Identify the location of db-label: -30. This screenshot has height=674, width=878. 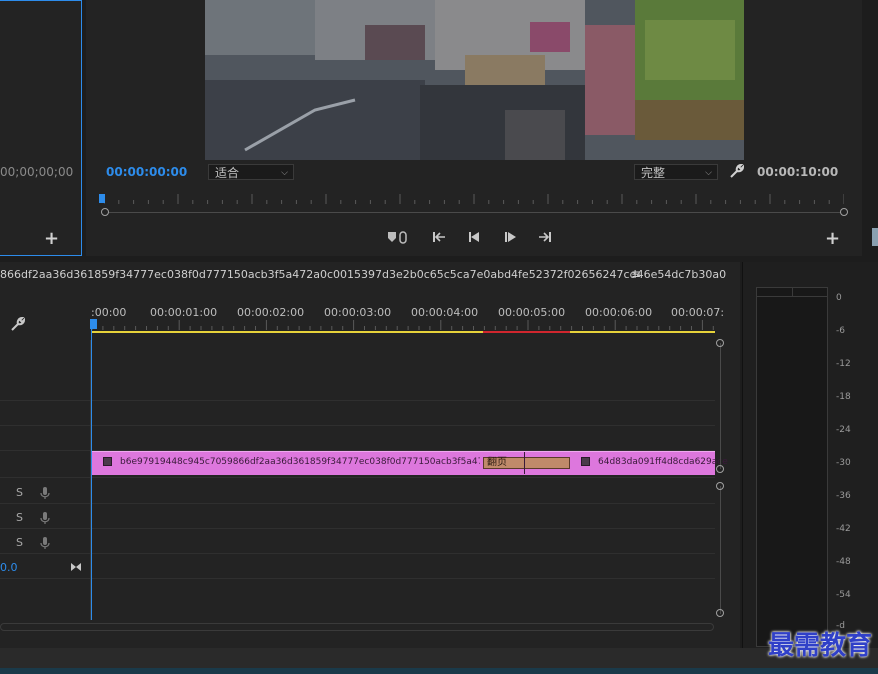
(843, 463).